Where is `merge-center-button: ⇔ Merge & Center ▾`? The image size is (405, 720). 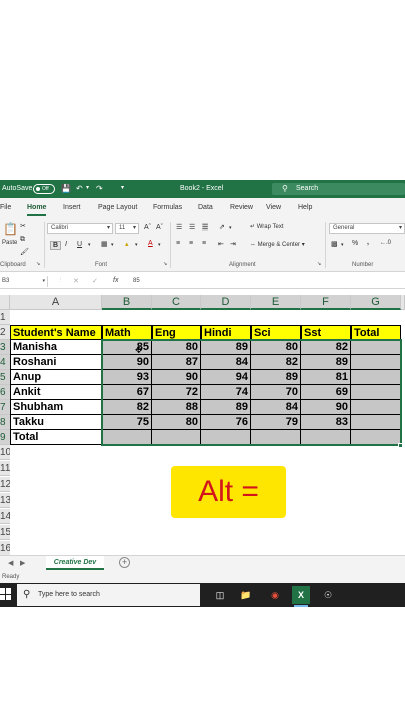 merge-center-button: ⇔ Merge & Center ▾ is located at coordinates (277, 244).